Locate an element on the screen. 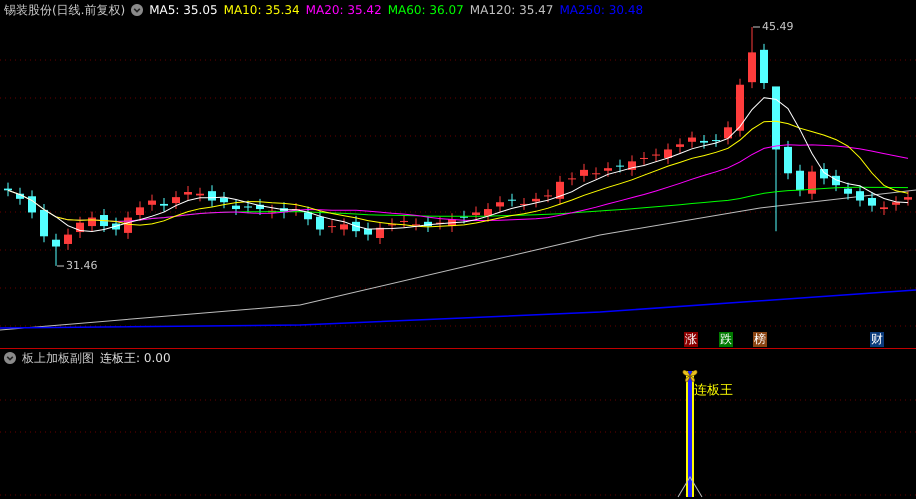  moving-average-label: MA5: 35.05 is located at coordinates (183, 10).